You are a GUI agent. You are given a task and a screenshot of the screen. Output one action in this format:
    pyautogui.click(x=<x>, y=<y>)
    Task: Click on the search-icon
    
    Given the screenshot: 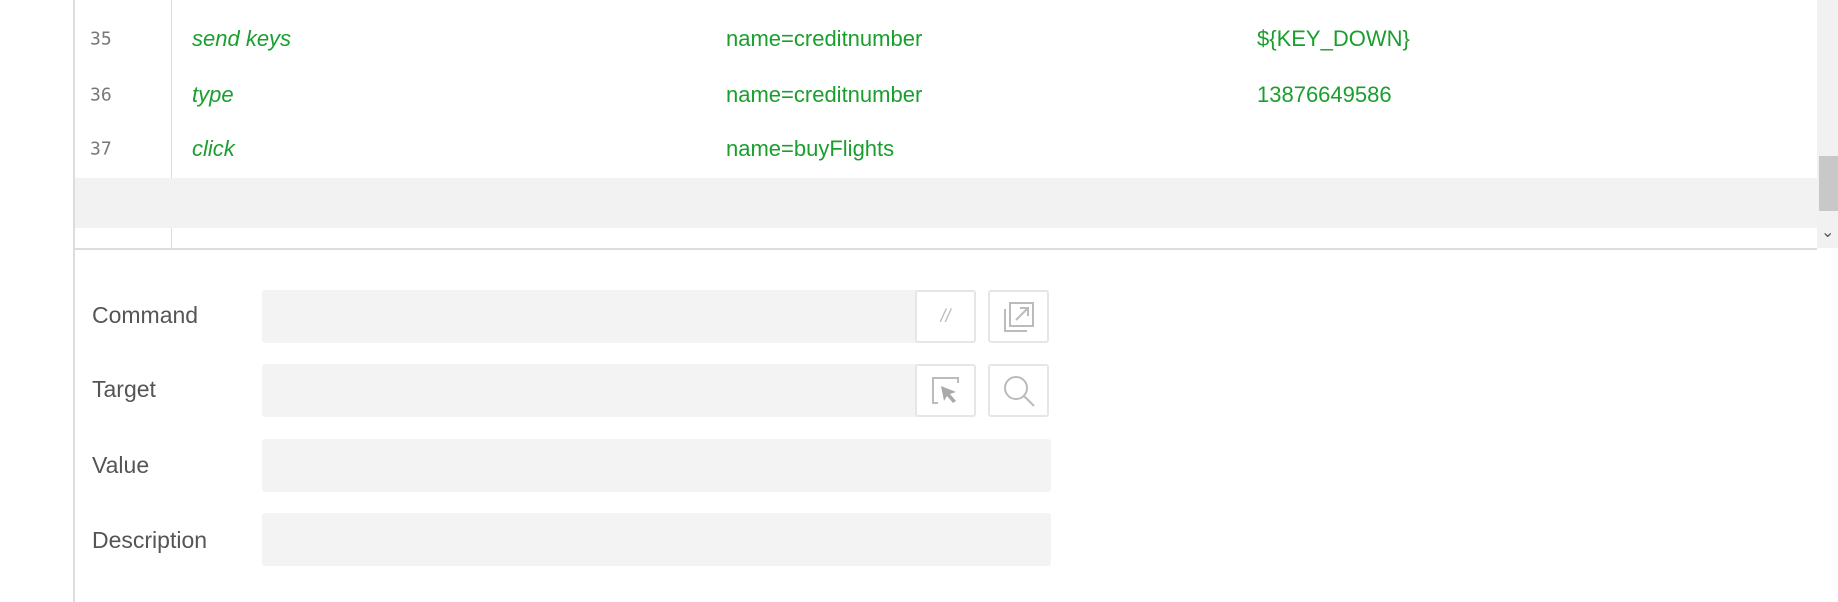 What is the action you would take?
    pyautogui.click(x=1019, y=391)
    